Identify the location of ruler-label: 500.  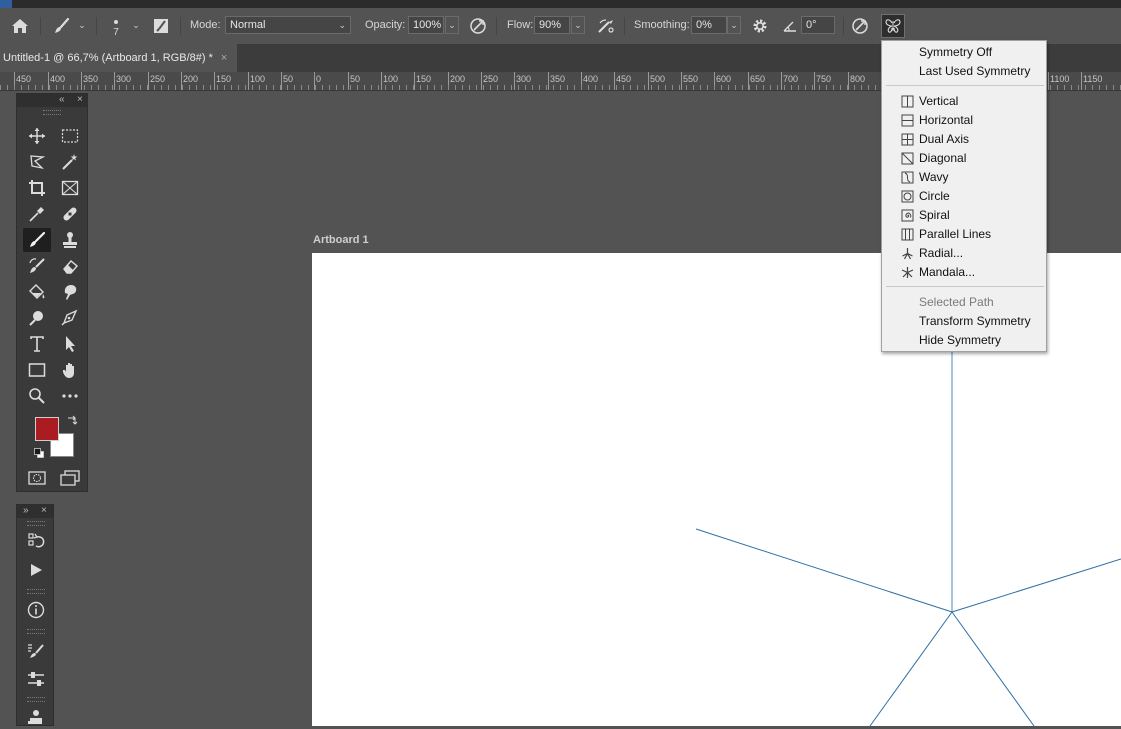
(658, 79).